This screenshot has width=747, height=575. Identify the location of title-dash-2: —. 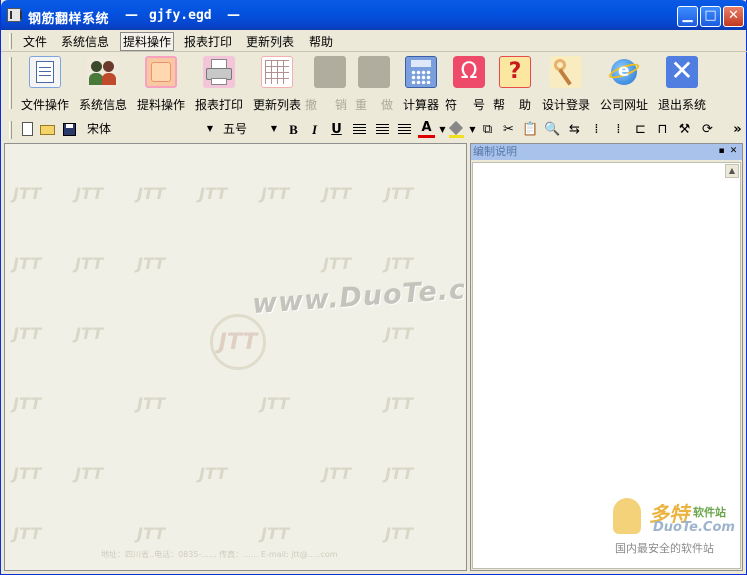
(233, 15).